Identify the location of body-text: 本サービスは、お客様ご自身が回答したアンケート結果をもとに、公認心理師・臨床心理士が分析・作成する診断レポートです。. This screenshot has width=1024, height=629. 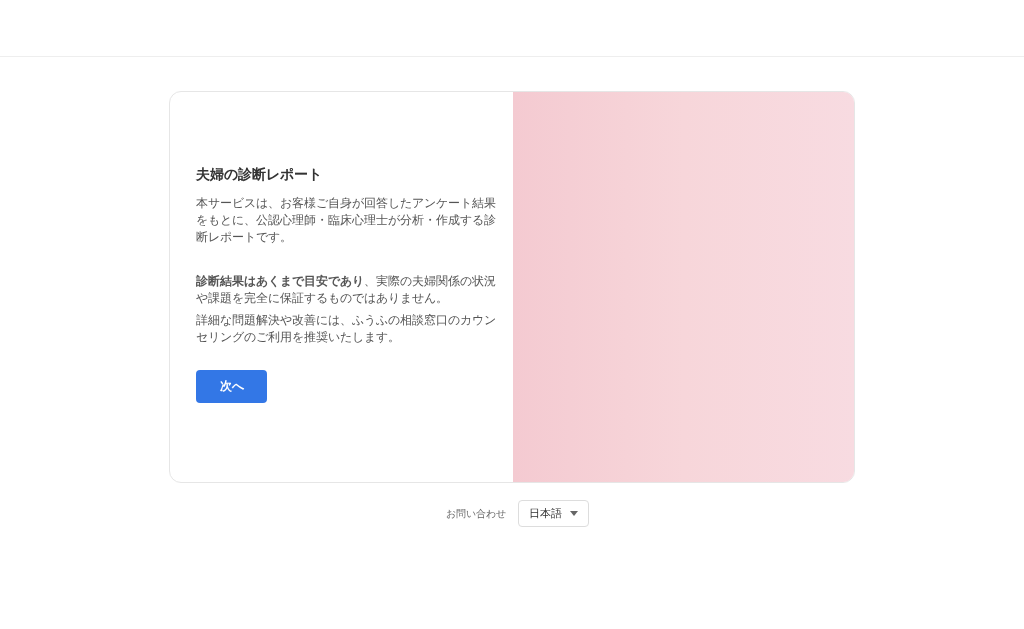
(346, 220).